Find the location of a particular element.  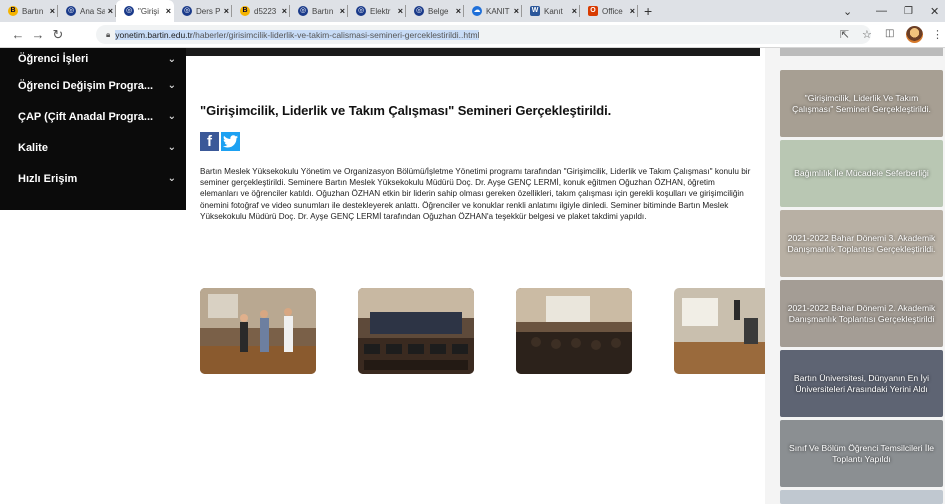

browser-tab: O Office × is located at coordinates (609, 11).